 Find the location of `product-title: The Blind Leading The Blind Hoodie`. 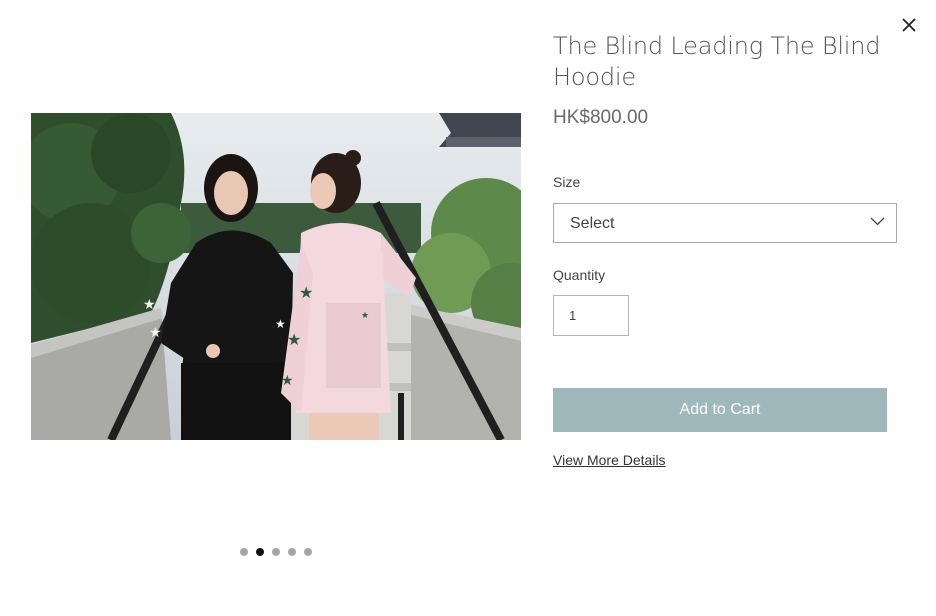

product-title: The Blind Leading The Blind Hoodie is located at coordinates (717, 61).